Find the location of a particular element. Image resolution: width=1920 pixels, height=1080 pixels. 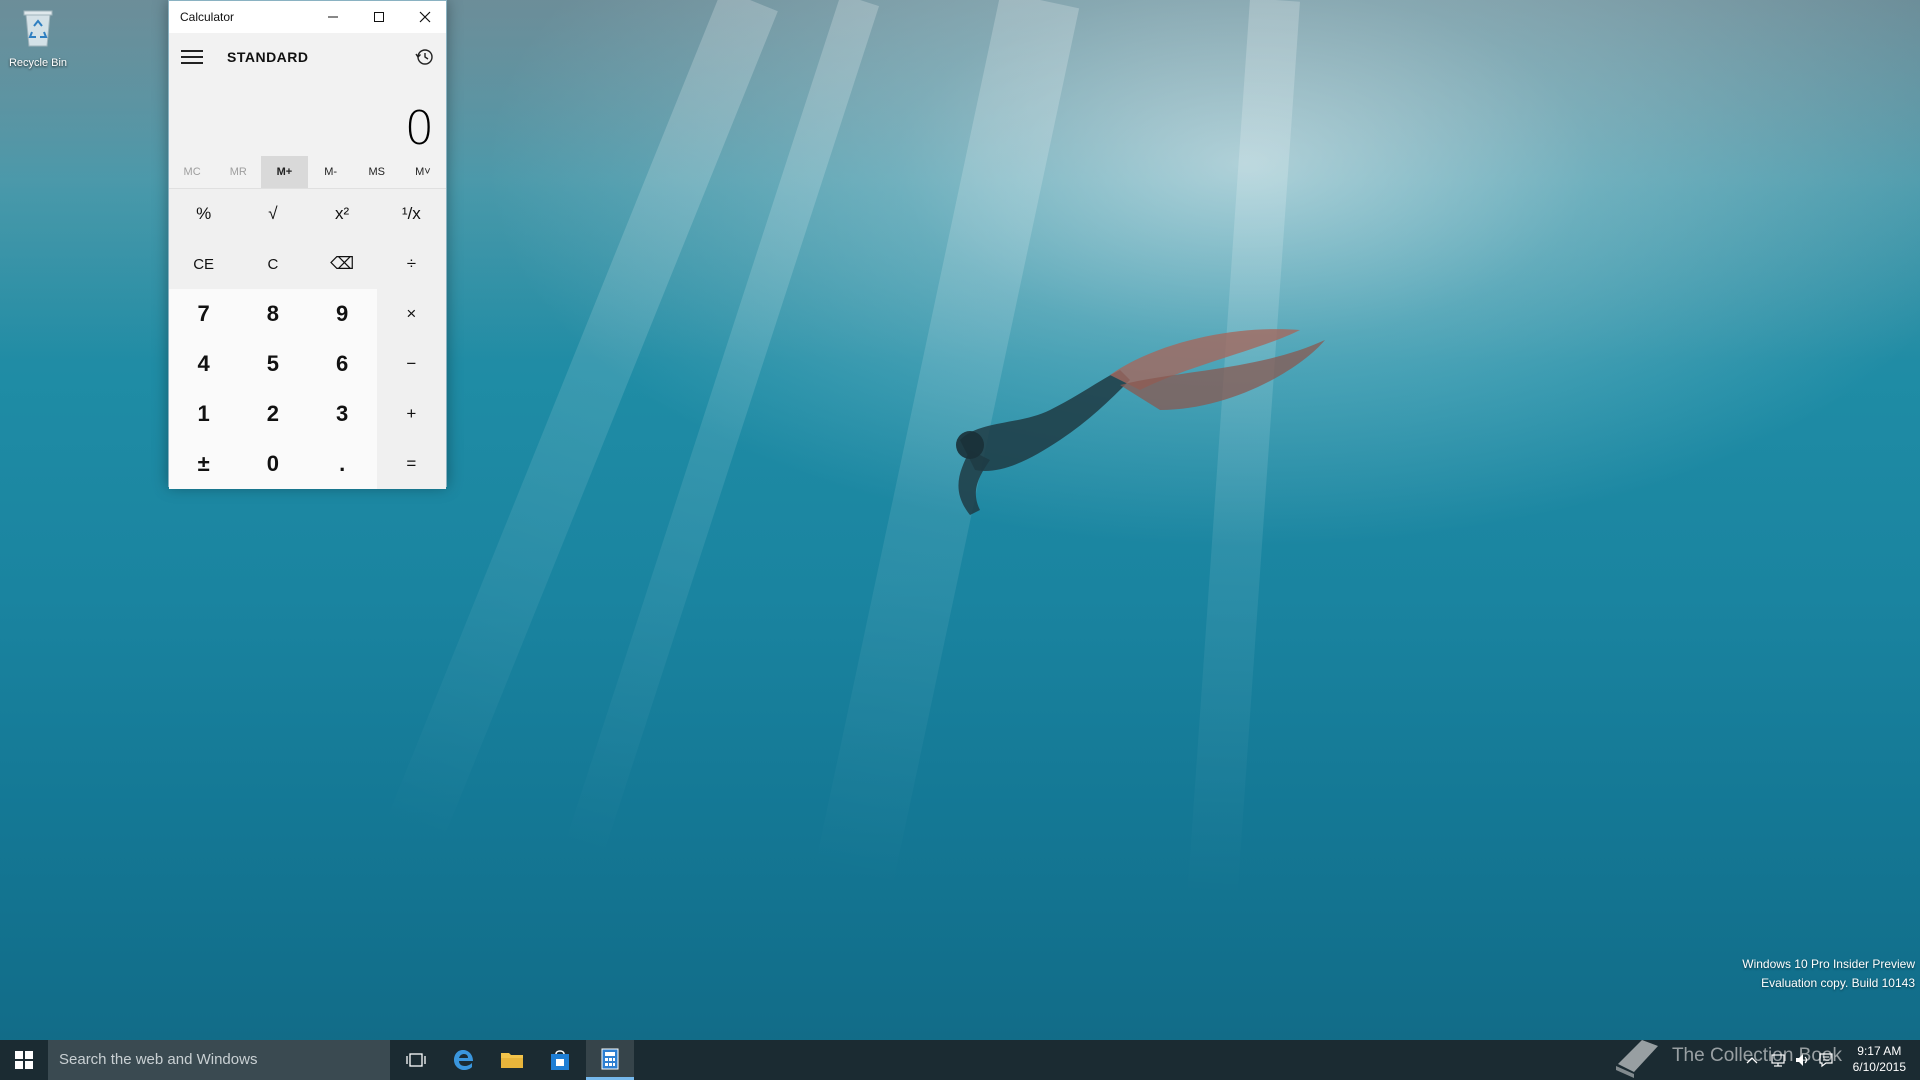

result-display: 0 is located at coordinates (307, 118).